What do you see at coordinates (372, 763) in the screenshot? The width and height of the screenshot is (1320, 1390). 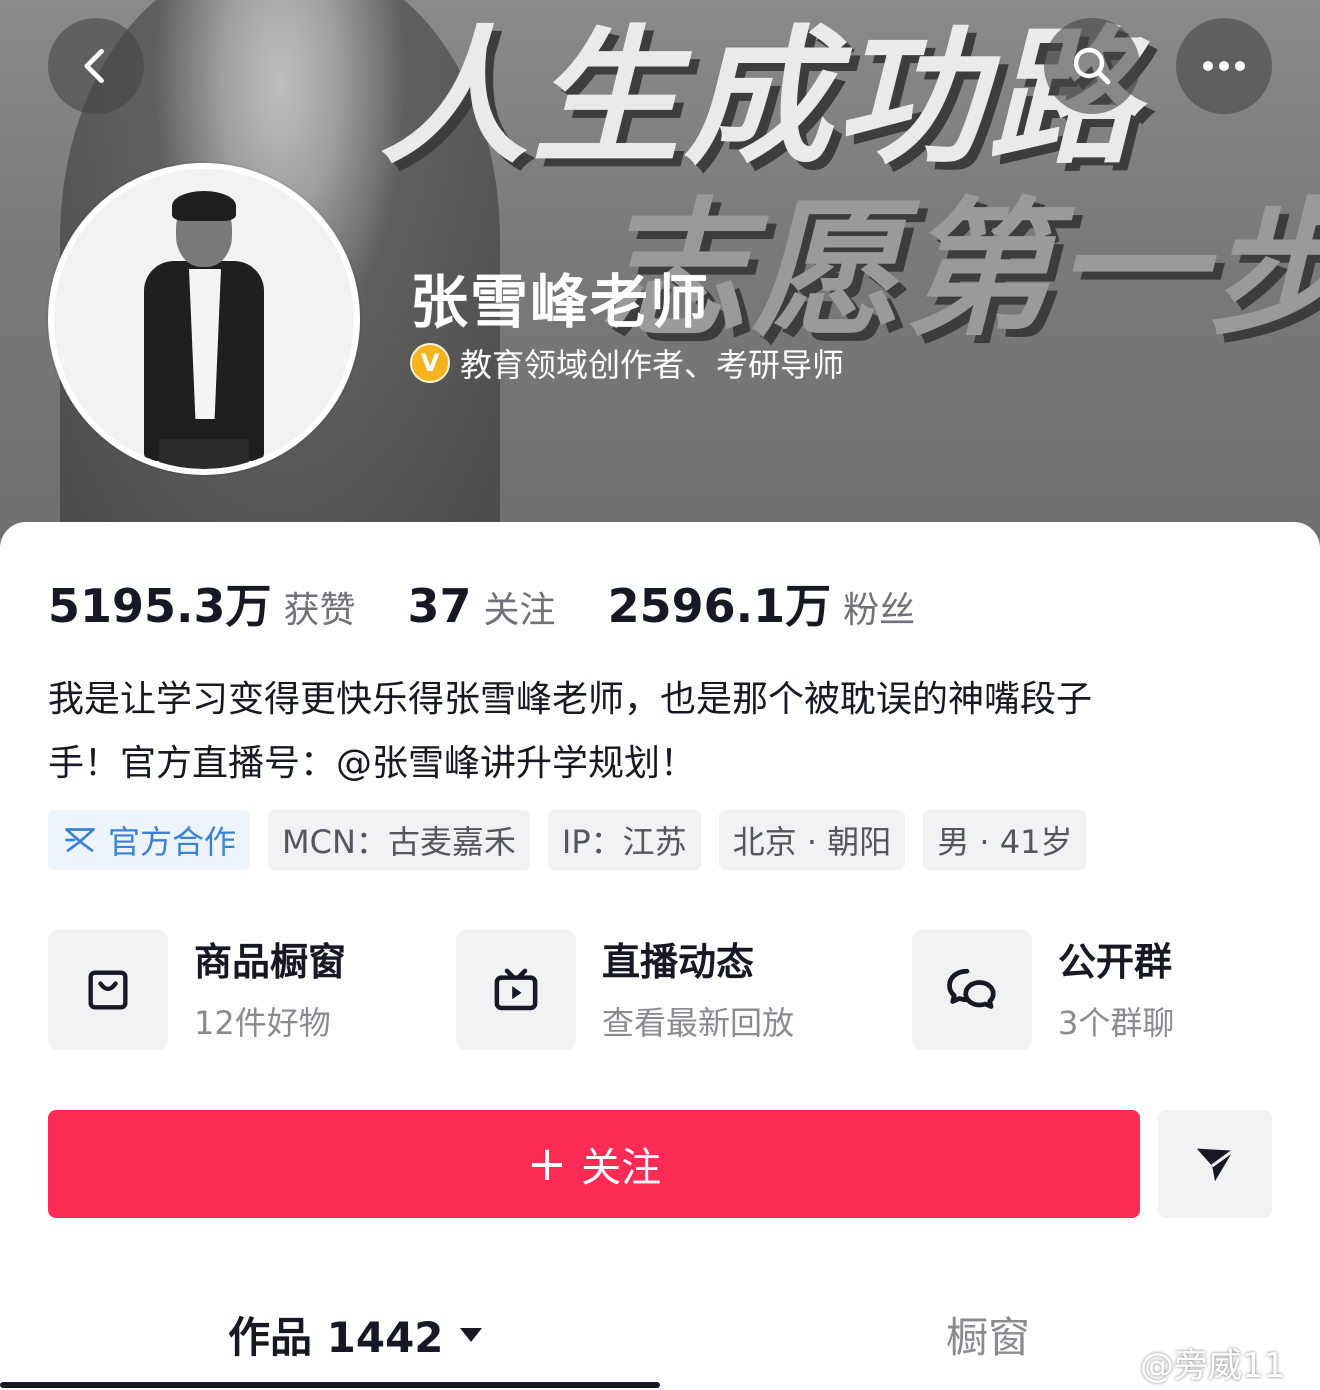 I see `bio-line: 手！官方直播号：@张雪峰讲升学规划！` at bounding box center [372, 763].